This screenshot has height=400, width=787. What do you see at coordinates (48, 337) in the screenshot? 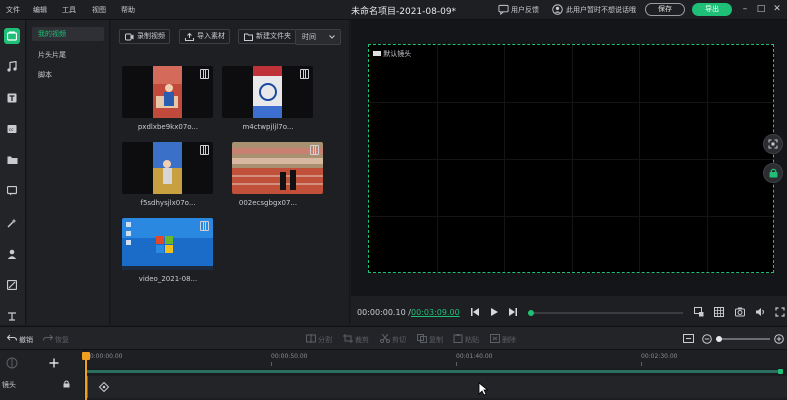
I see `redo-icon` at bounding box center [48, 337].